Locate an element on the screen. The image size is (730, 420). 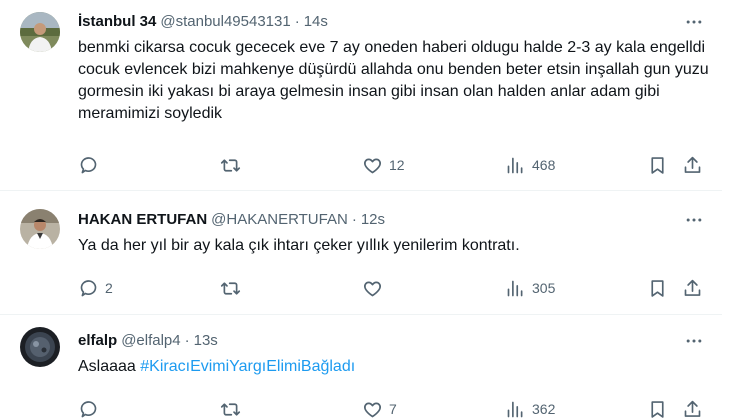
avatar-istanbul34 is located at coordinates (40, 32).